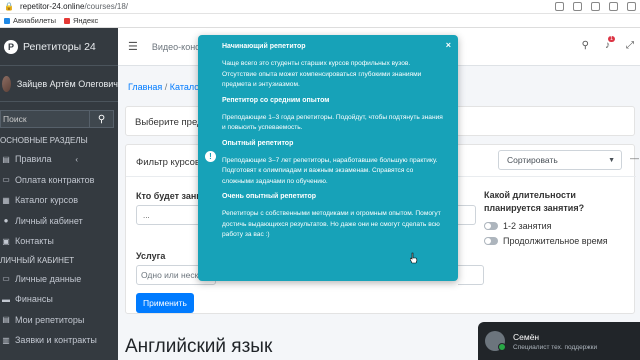  Describe the element at coordinates (634, 158) in the screenshot. I see `collapse-icon: —` at that location.